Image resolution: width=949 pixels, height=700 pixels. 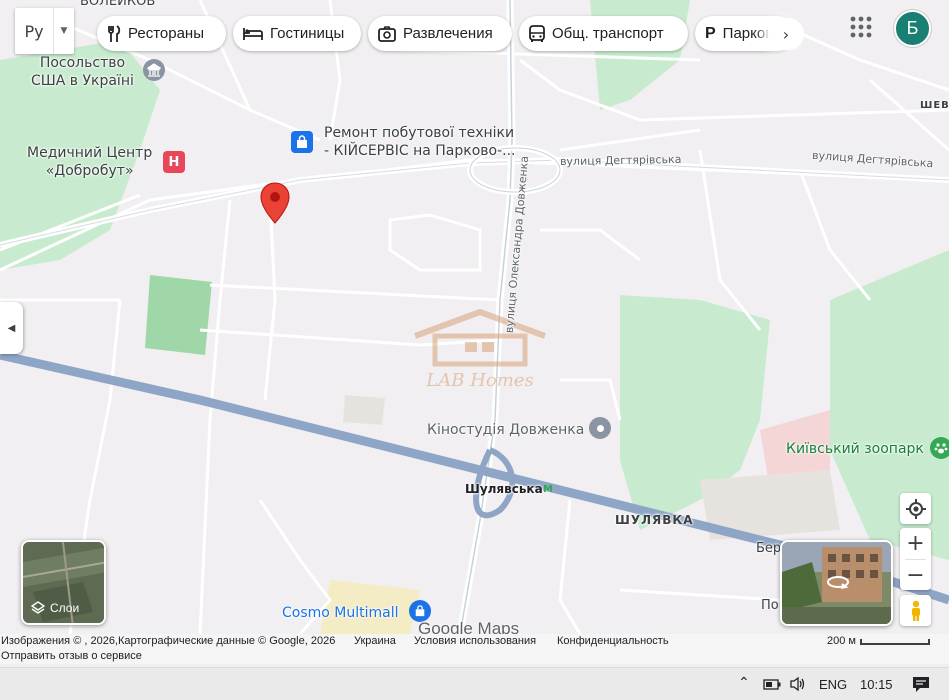 I want to click on feedback-link: Отправить отзыв о сервисе, so click(x=71, y=656).